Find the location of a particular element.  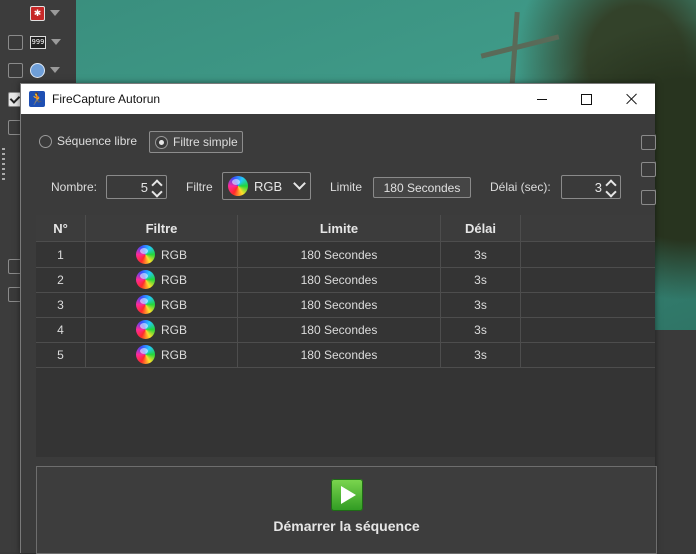

column-header-limit: Limite is located at coordinates (339, 228).